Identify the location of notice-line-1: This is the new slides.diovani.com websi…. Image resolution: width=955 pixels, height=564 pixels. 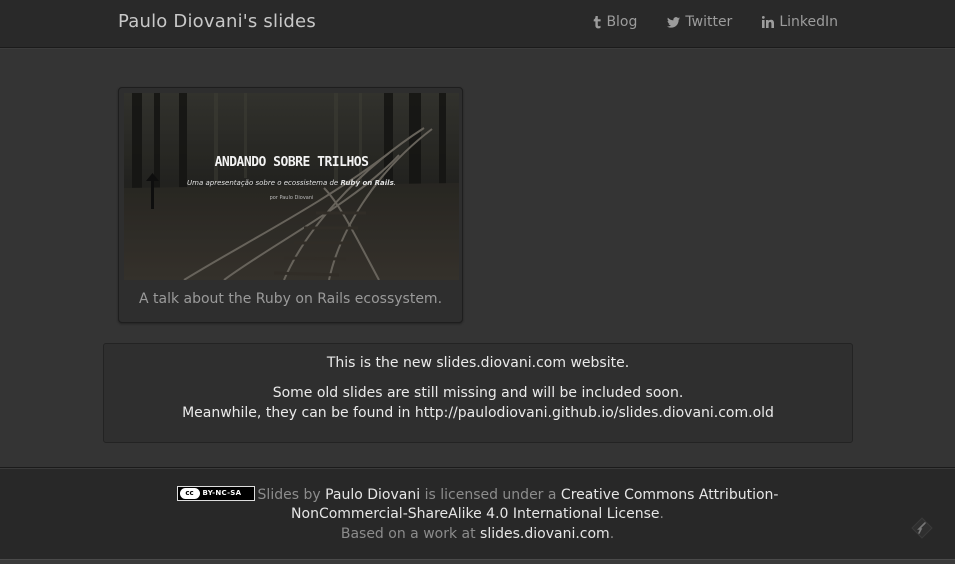
(478, 363).